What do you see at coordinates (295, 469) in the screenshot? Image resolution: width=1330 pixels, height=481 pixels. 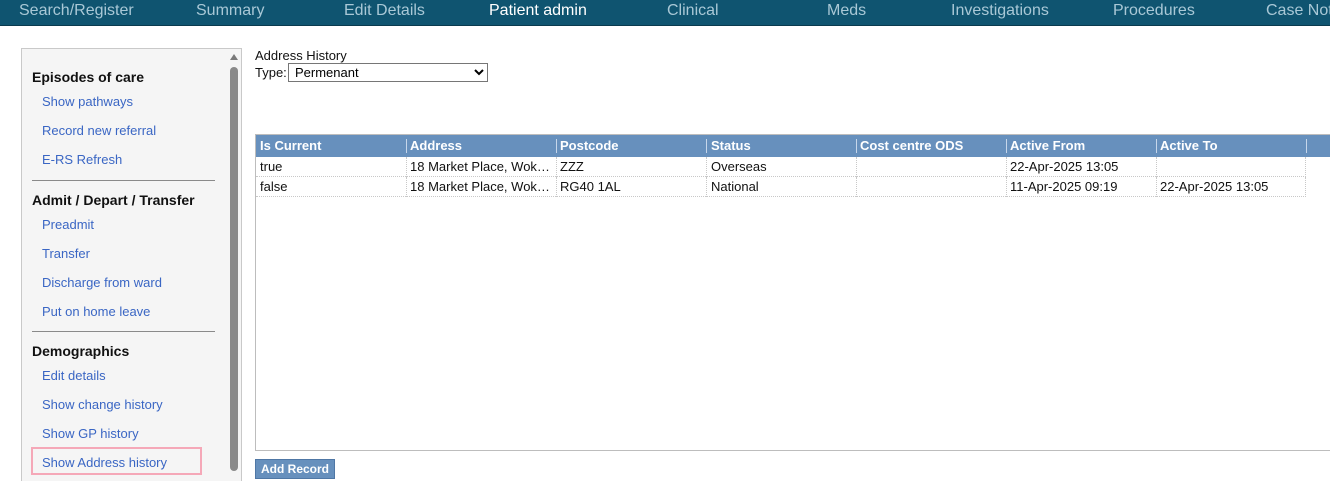 I see `add-record-button: Add Record` at bounding box center [295, 469].